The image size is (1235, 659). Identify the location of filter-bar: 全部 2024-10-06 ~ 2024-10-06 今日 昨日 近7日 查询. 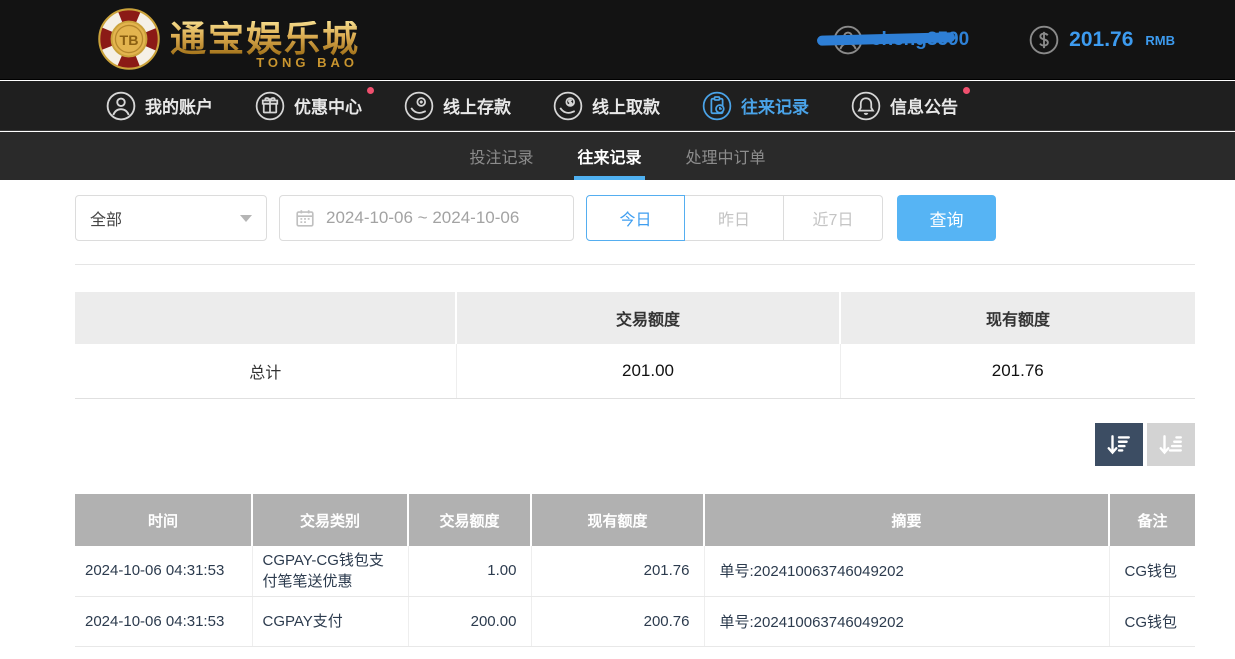
(535, 218).